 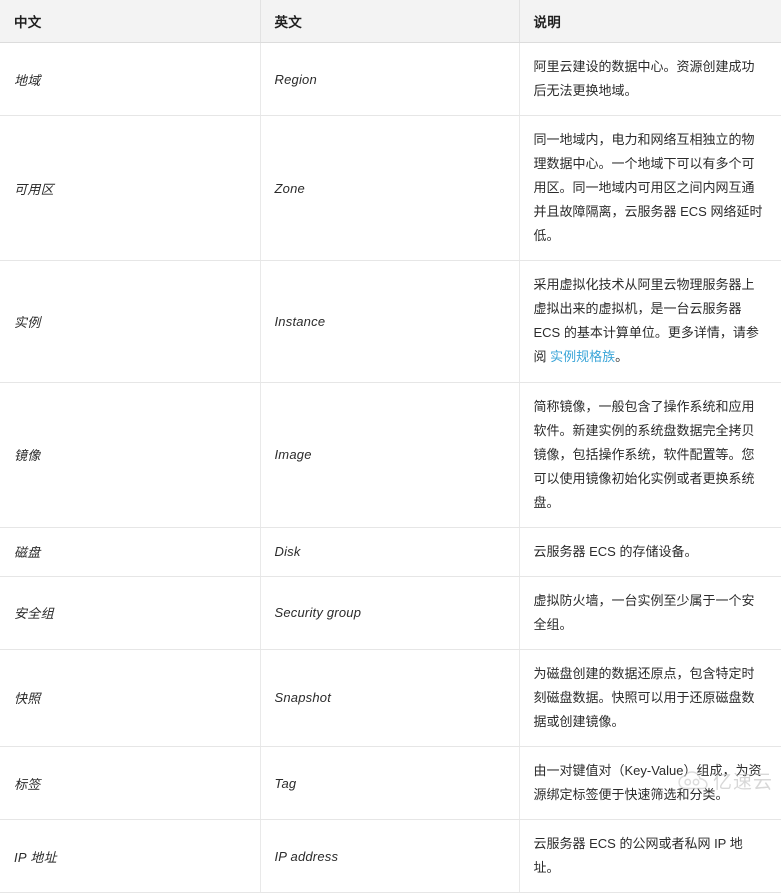 What do you see at coordinates (582, 356) in the screenshot?
I see `instance-type-family-link: 实例规格族` at bounding box center [582, 356].